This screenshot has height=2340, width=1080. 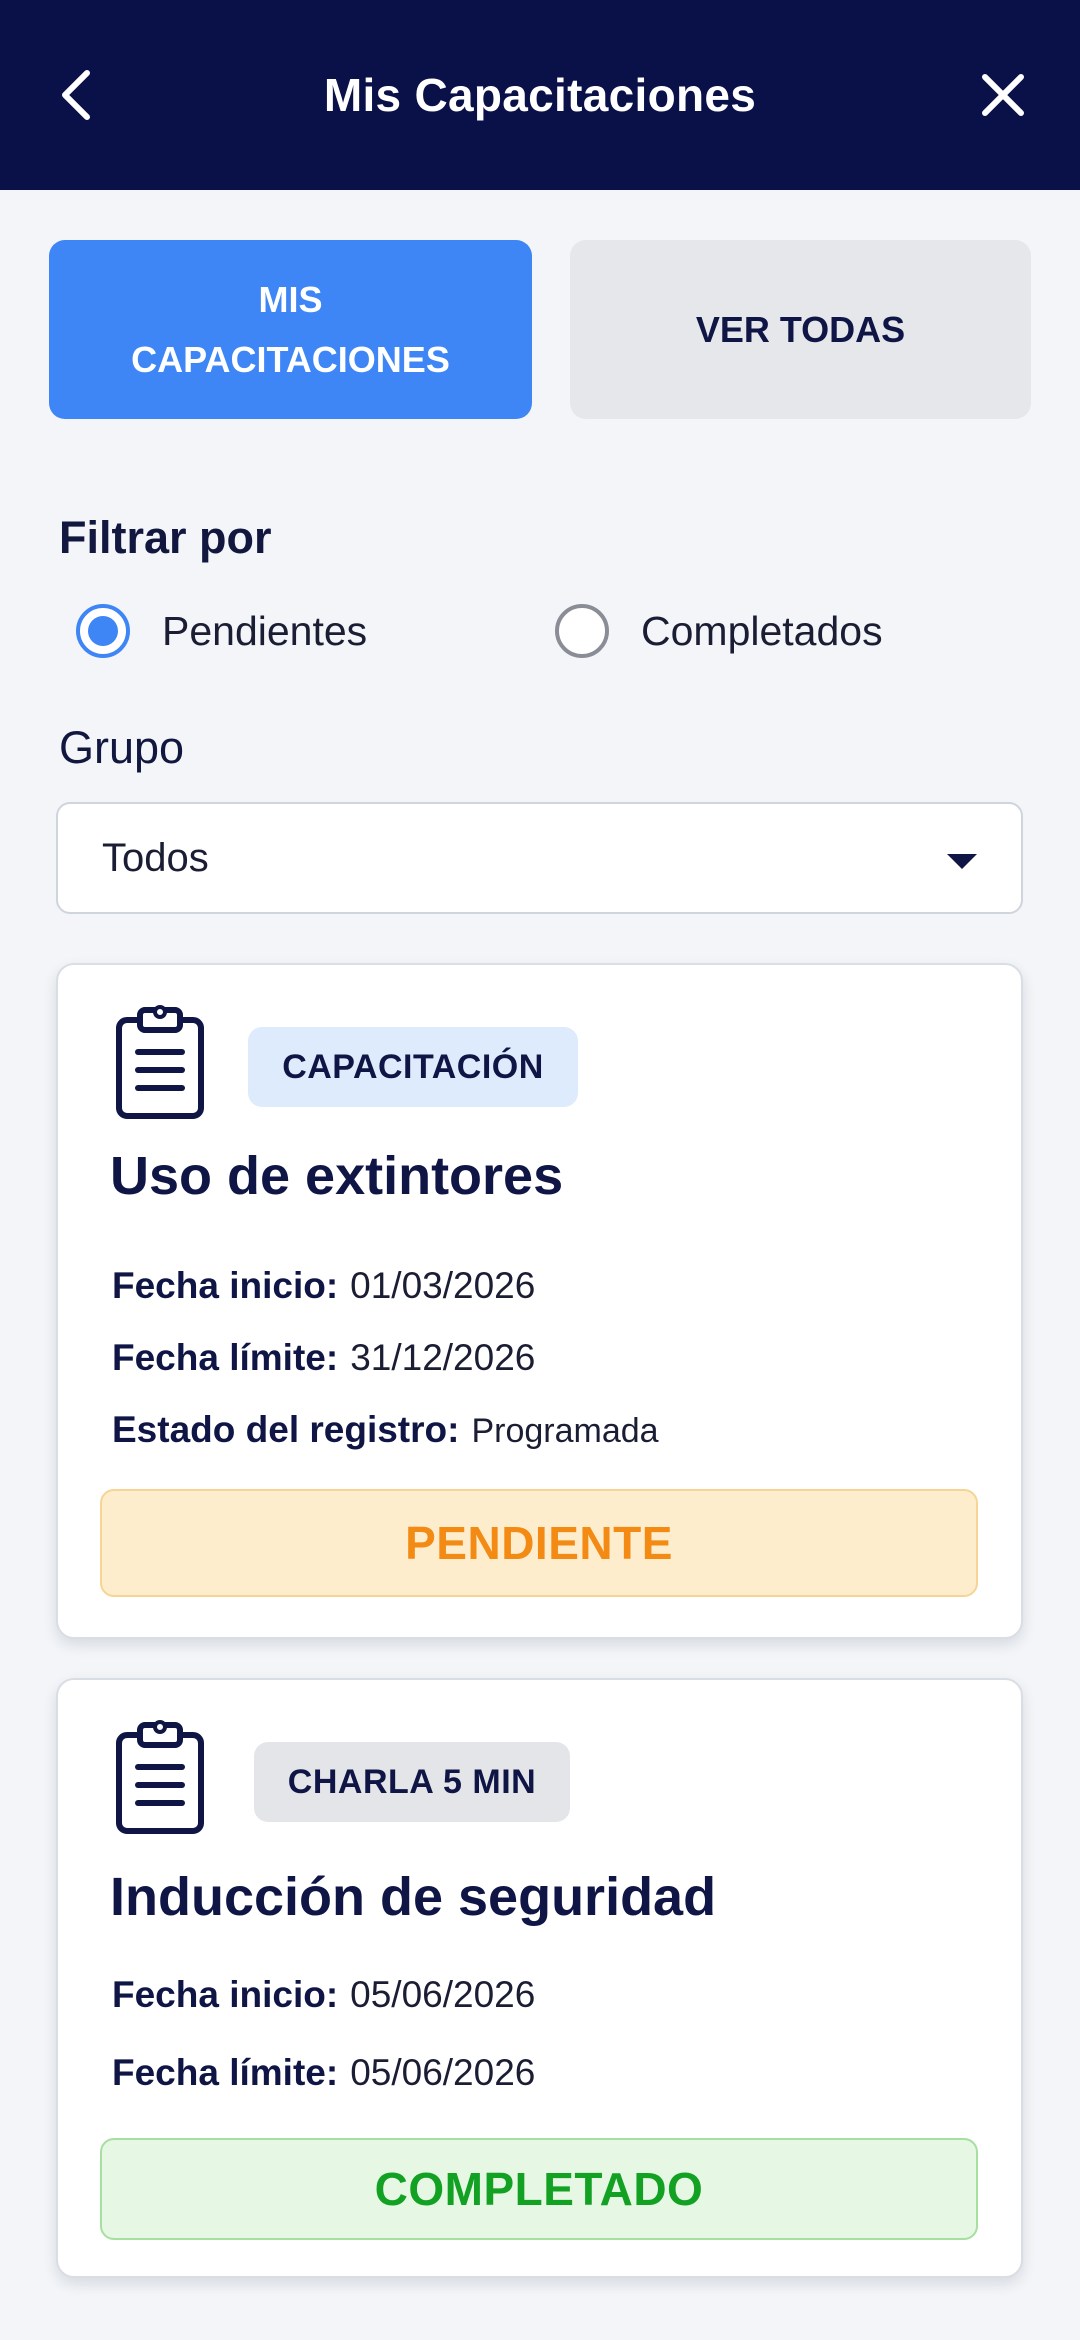 I want to click on tab-ver-todas: VER TODAS, so click(x=800, y=329).